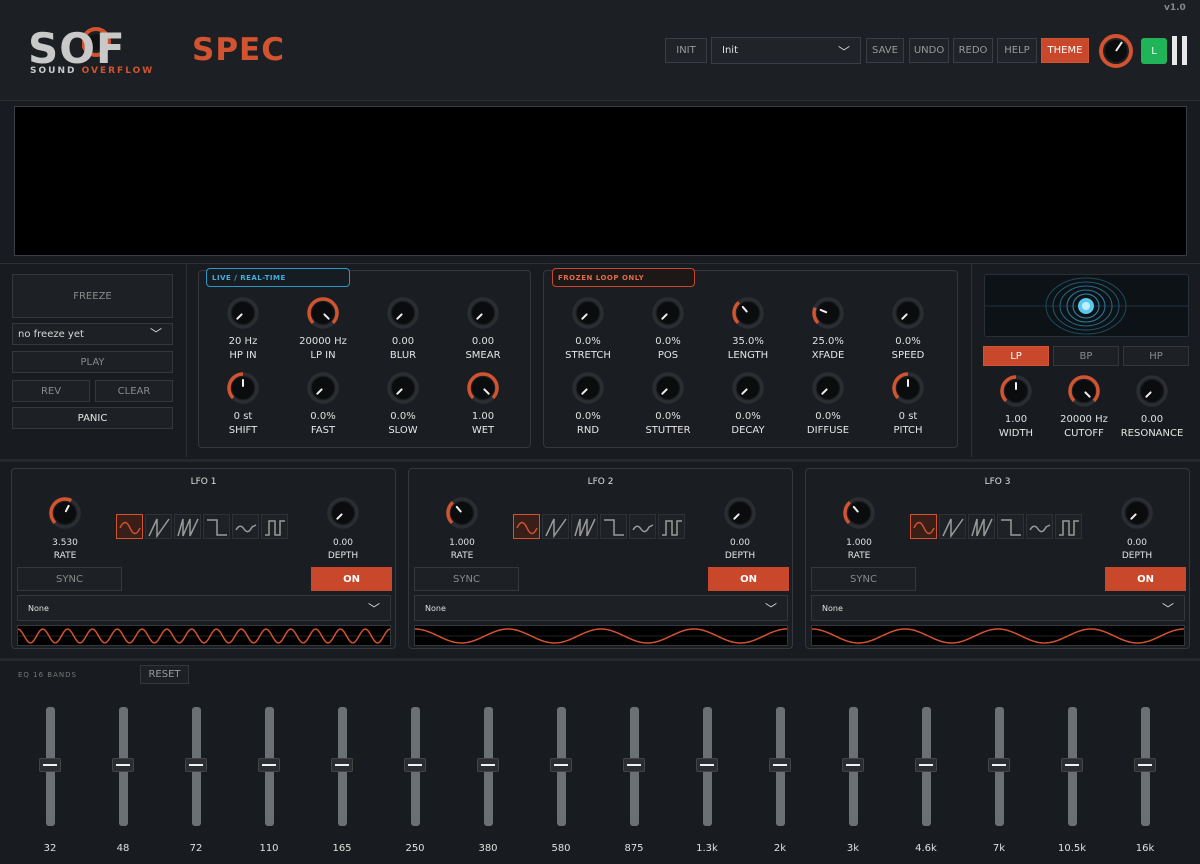  Describe the element at coordinates (828, 355) in the screenshot. I see `frozen-xfade-label: XFADE` at that location.